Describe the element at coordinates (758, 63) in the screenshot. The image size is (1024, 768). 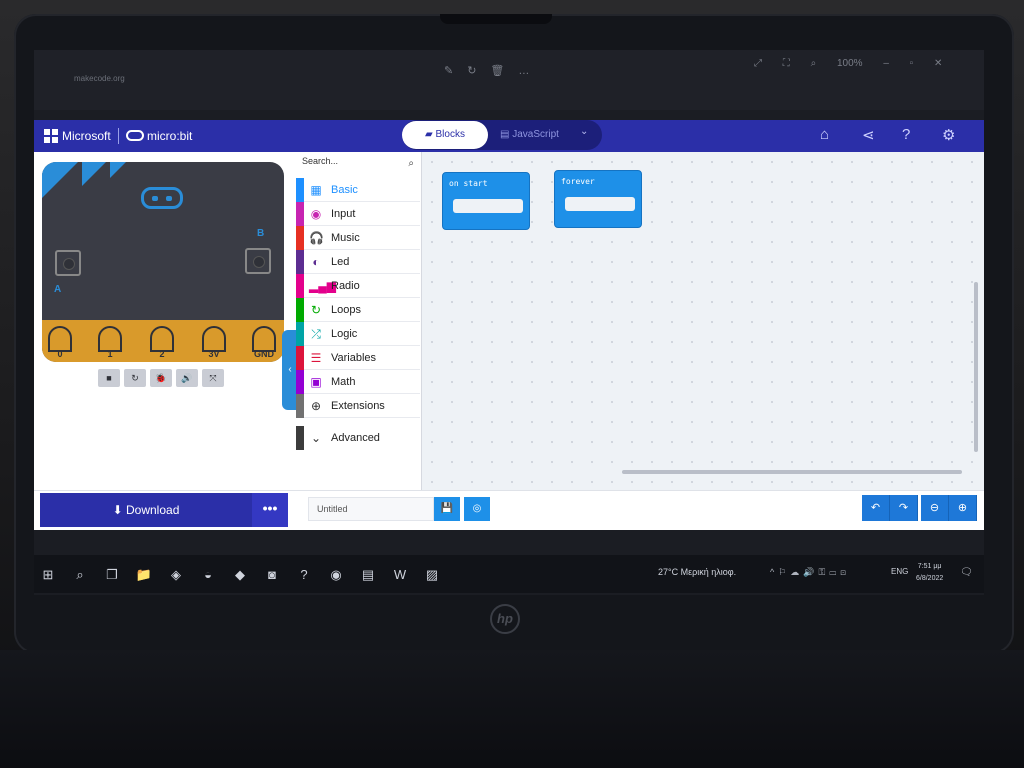
I see `expand-icon: ⤢` at that location.